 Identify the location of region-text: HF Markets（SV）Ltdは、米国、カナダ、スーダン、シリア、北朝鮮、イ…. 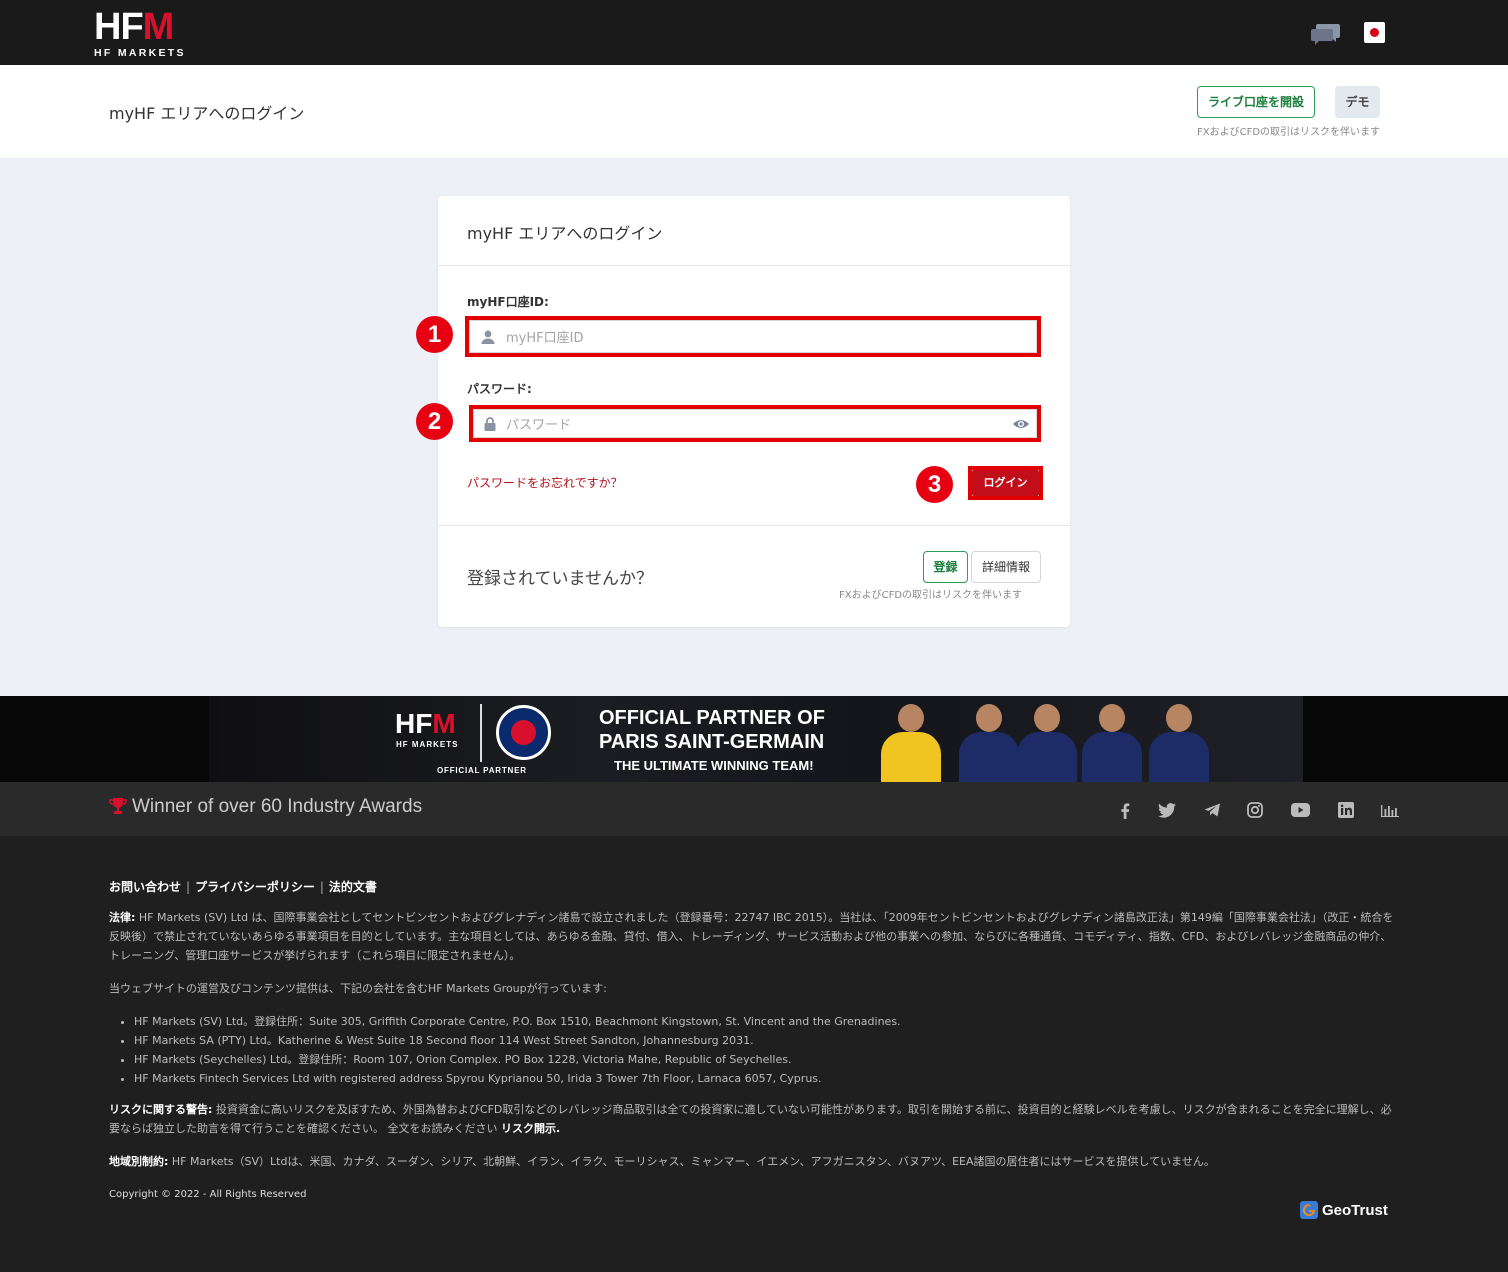
(691, 1161).